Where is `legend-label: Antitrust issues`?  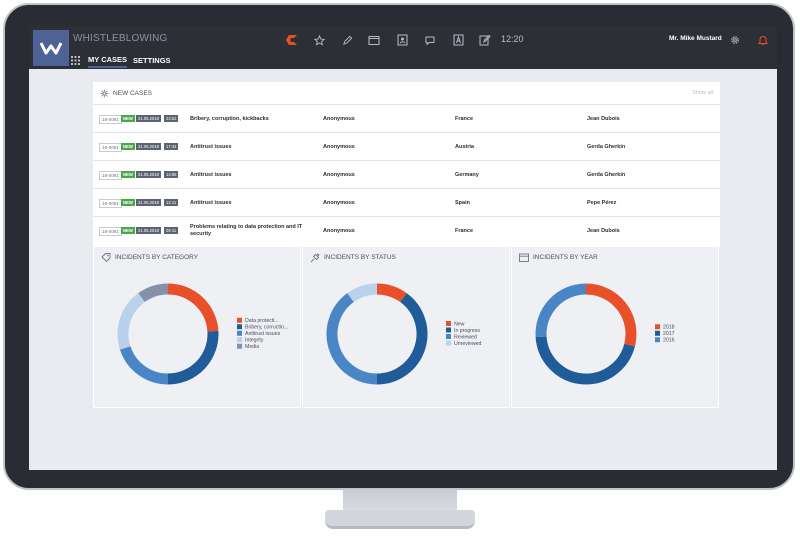
legend-label: Antitrust issues is located at coordinates (263, 334).